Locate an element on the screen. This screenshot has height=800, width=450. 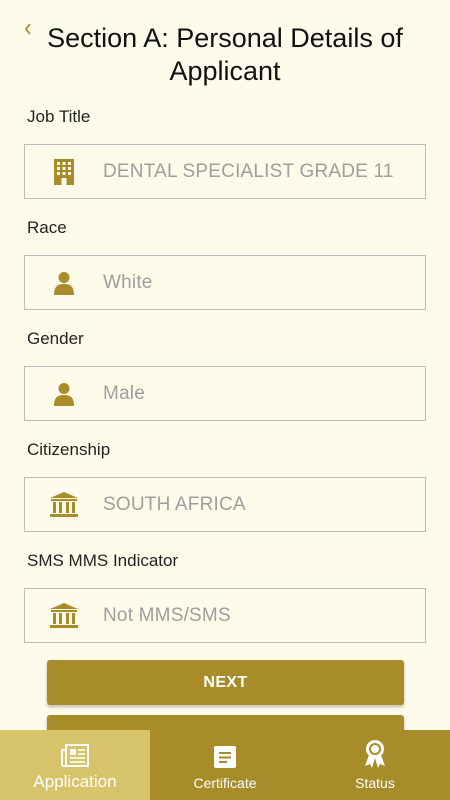
race-value: White is located at coordinates (128, 282).